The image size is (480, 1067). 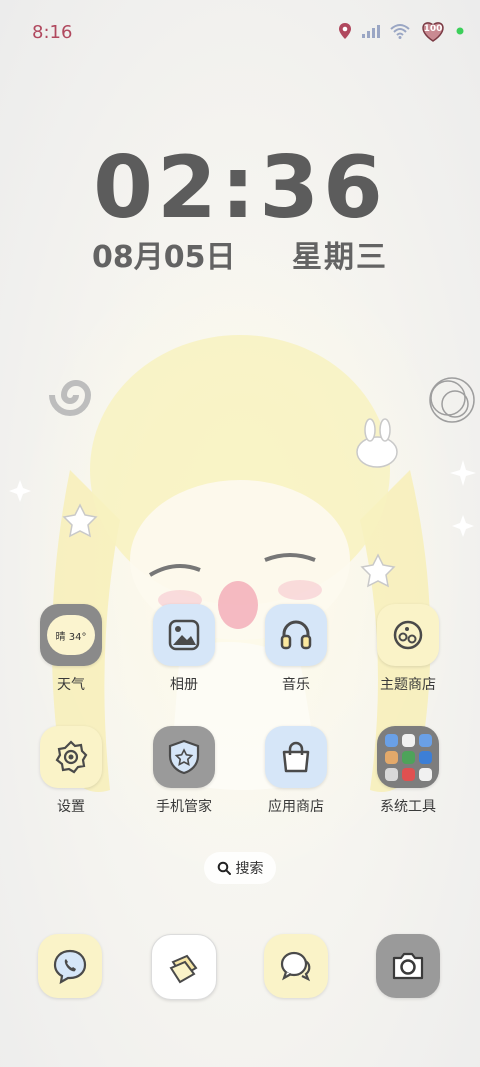 I want to click on search-icon, so click(x=224, y=868).